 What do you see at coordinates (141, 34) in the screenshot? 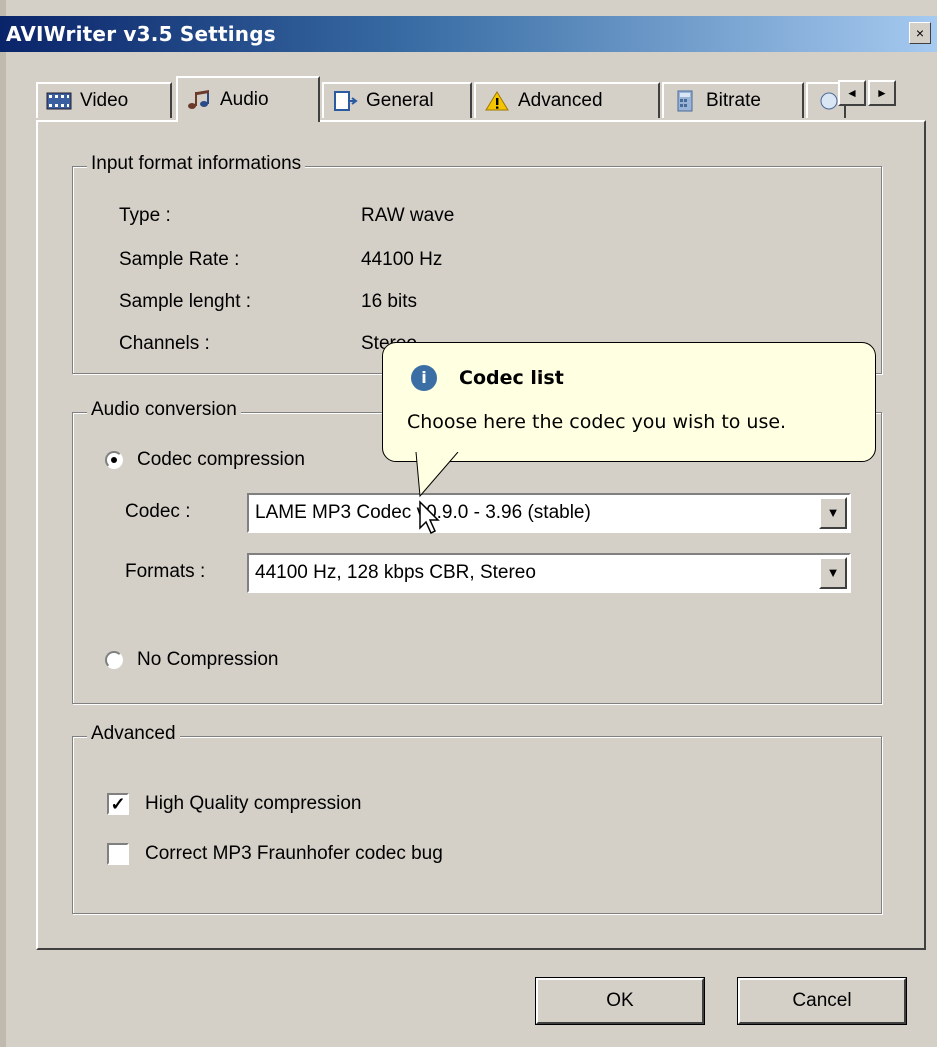
I see `window-title: AVIWriter v3.5 Settings` at bounding box center [141, 34].